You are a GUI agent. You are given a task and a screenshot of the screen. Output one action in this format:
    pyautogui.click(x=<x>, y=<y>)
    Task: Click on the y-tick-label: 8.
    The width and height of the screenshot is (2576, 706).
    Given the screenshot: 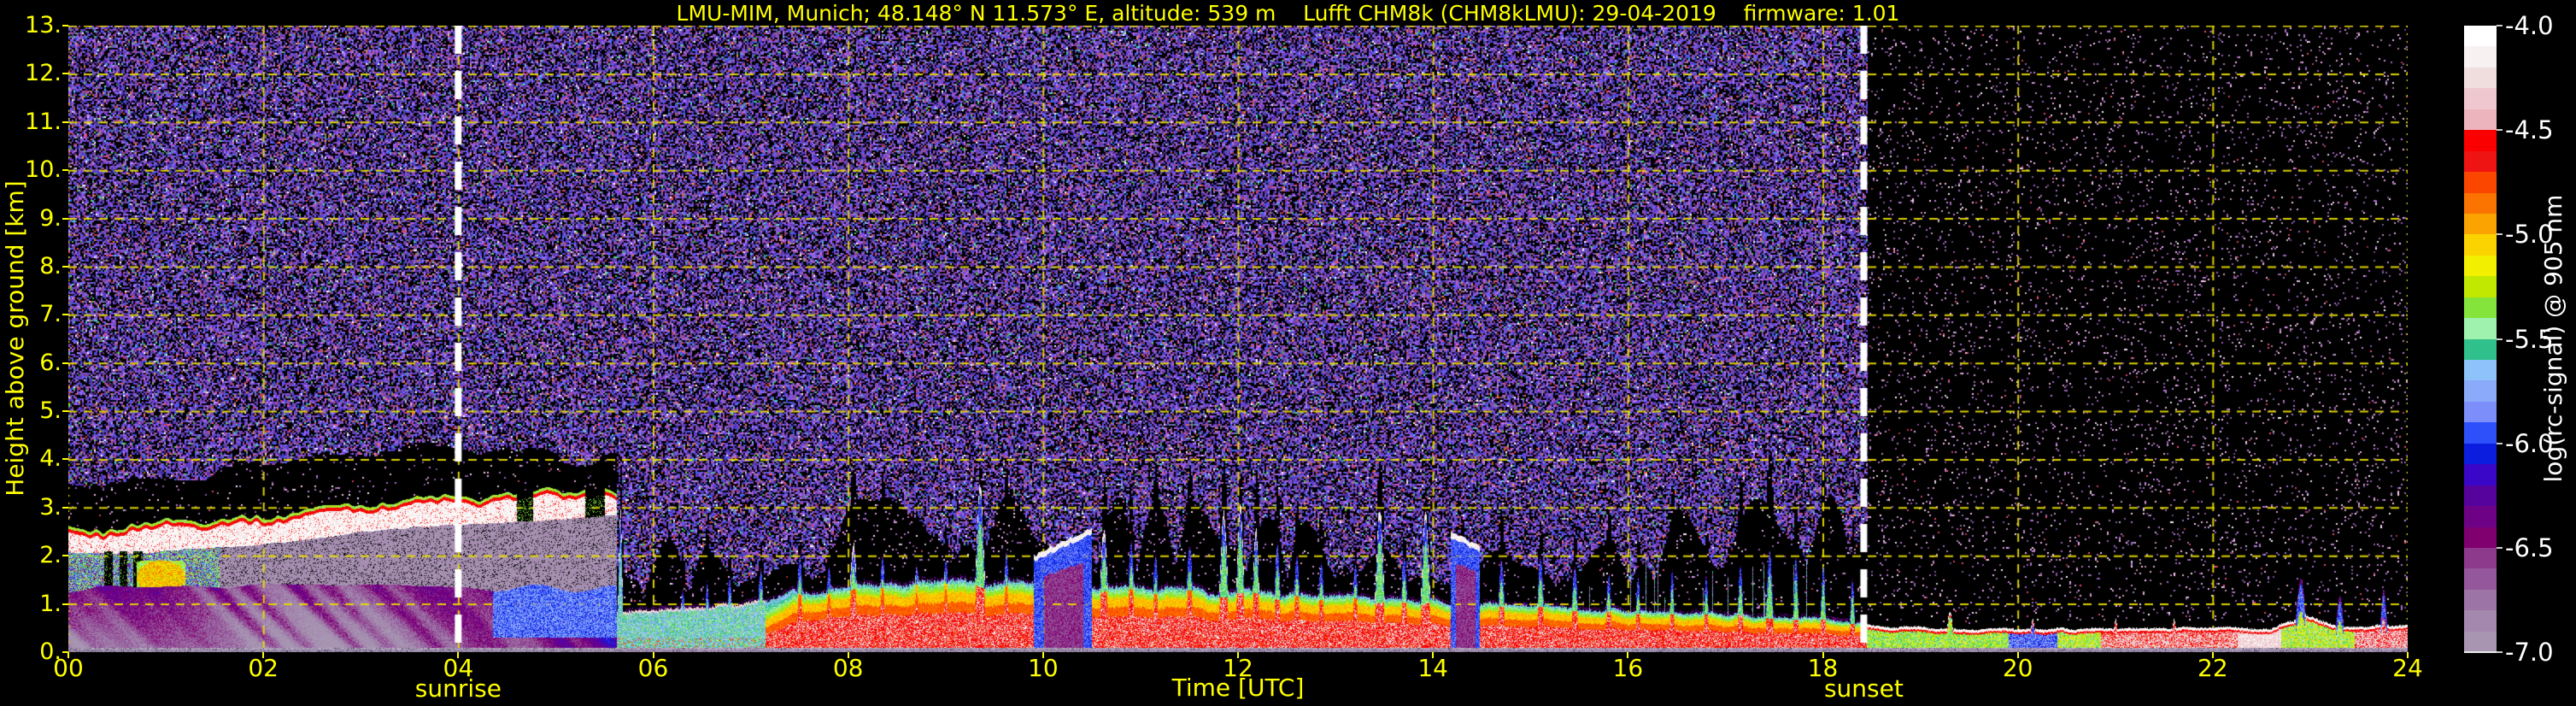 What is the action you would take?
    pyautogui.click(x=50, y=265)
    